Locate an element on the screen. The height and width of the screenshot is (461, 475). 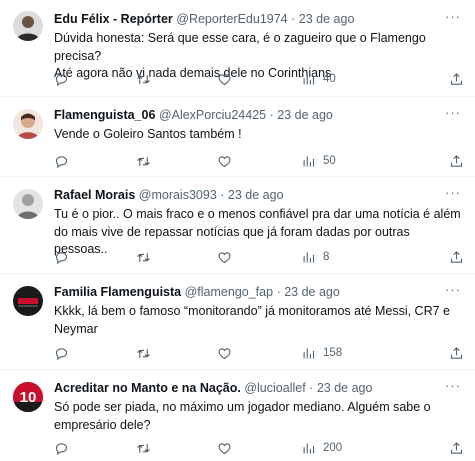
views-count: 8 is located at coordinates (326, 257).